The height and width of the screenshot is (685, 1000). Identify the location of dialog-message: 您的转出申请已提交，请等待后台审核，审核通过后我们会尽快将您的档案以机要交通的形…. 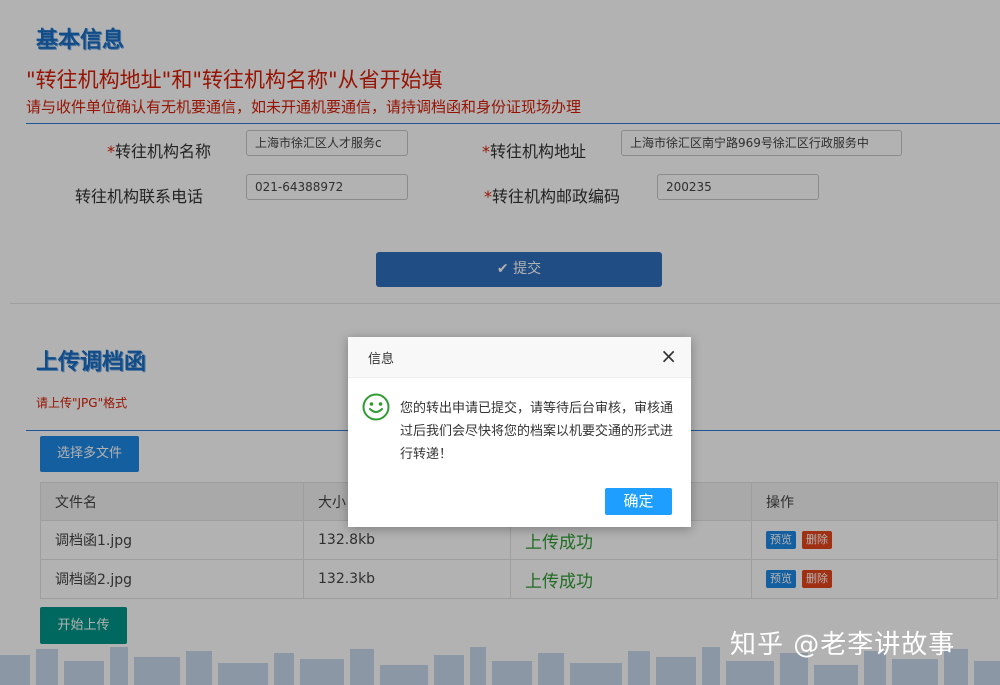
(537, 431).